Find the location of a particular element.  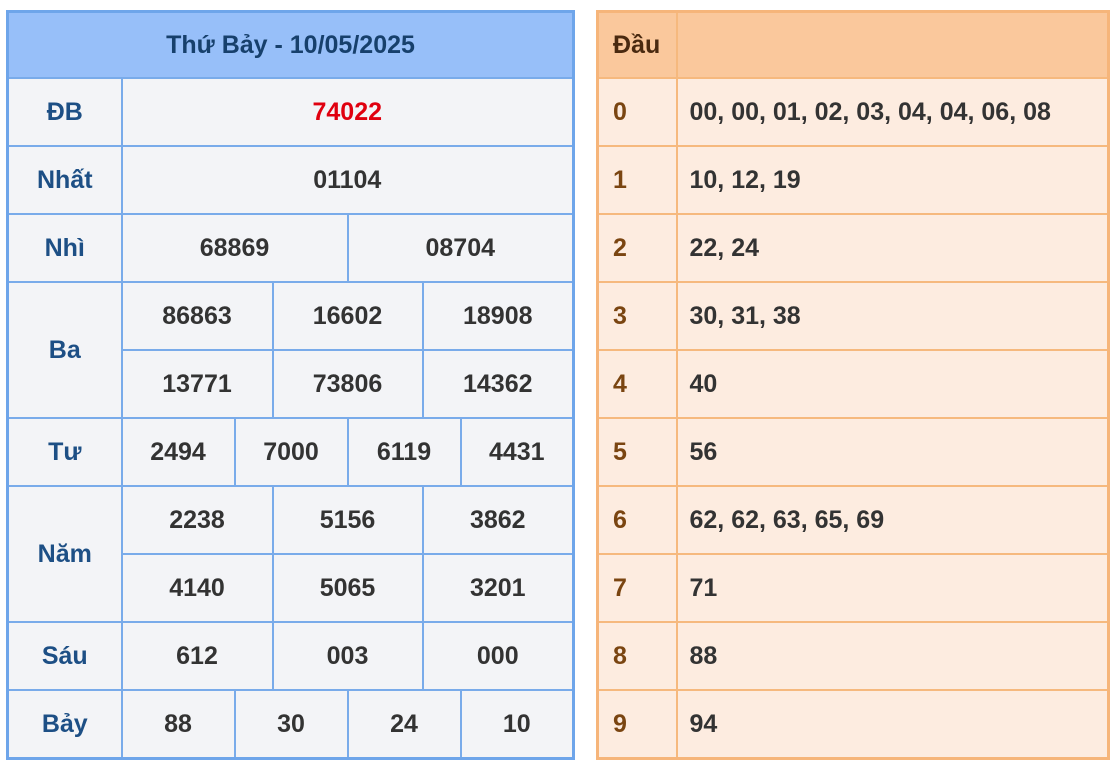

dau-digit: 7 is located at coordinates (637, 588).